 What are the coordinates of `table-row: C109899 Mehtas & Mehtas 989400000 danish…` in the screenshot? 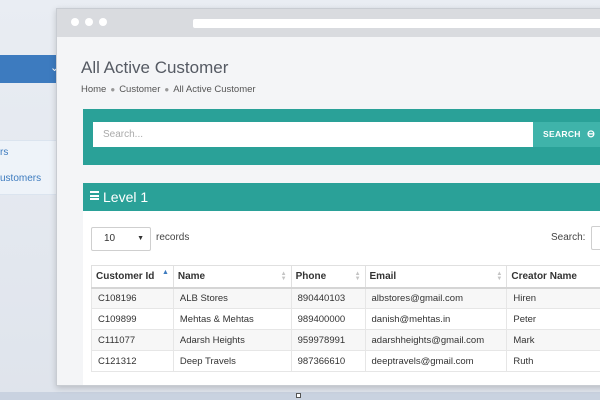 It's located at (345, 319).